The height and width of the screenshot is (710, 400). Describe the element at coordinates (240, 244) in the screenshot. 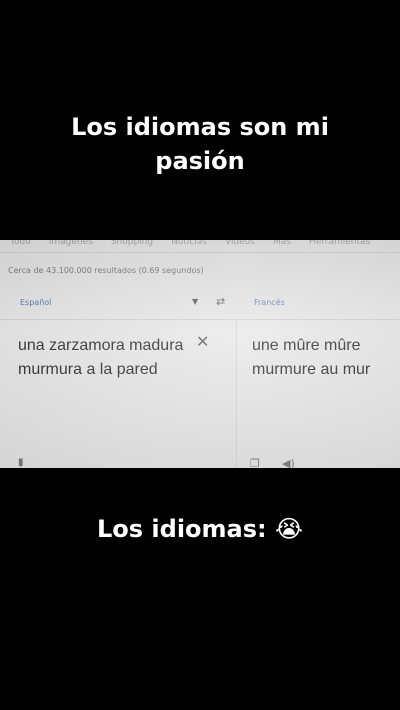

I see `tab-videos: Videos` at that location.